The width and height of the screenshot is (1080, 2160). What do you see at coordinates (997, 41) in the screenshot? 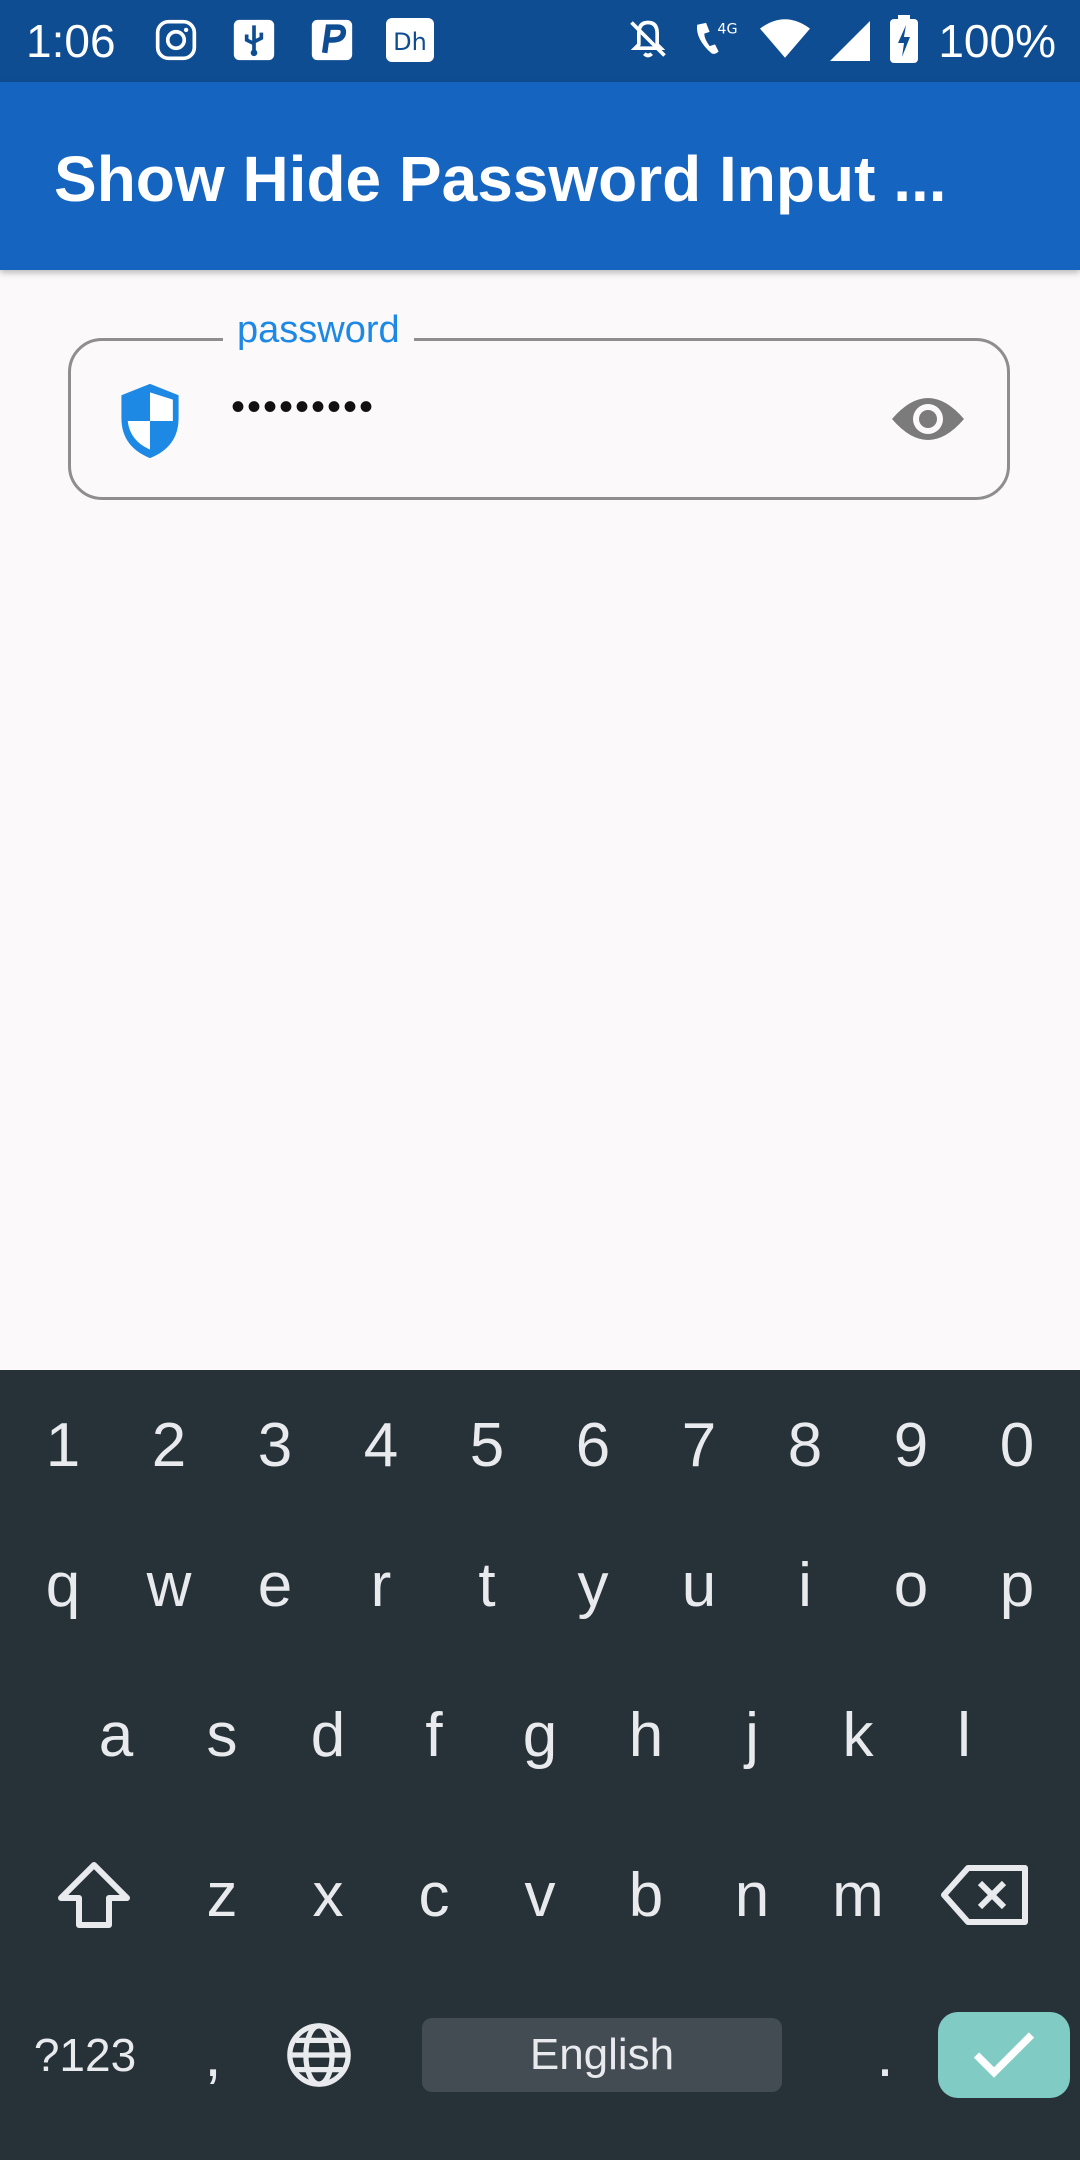
I see `battery-percent: 100%` at bounding box center [997, 41].